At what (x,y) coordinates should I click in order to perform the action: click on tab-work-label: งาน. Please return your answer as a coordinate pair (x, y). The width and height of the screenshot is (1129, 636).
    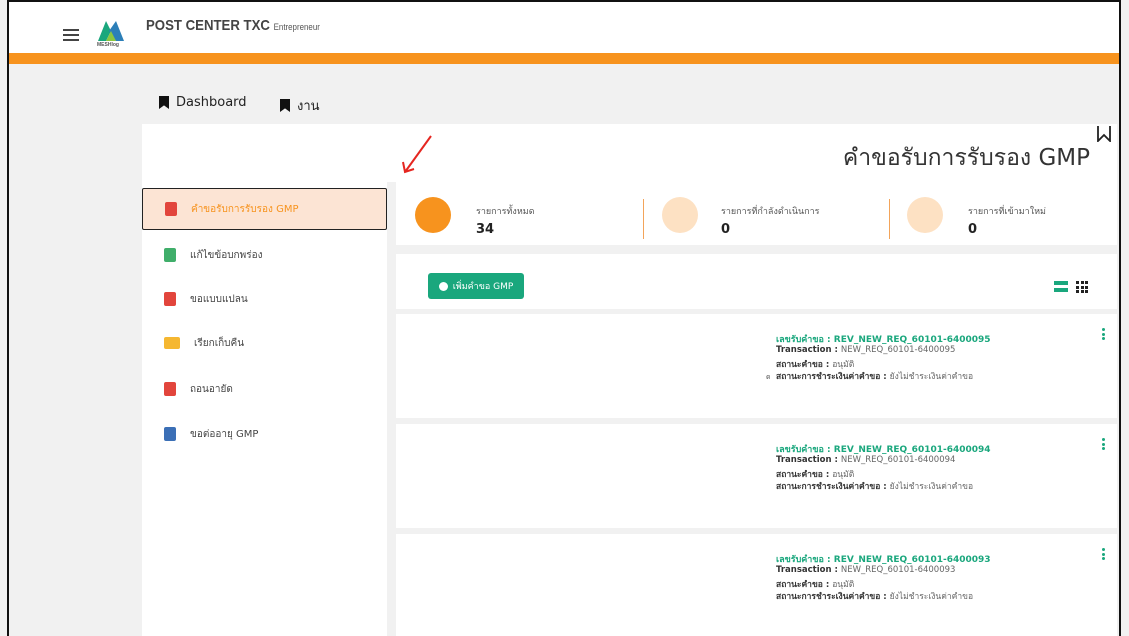
    Looking at the image, I should click on (308, 106).